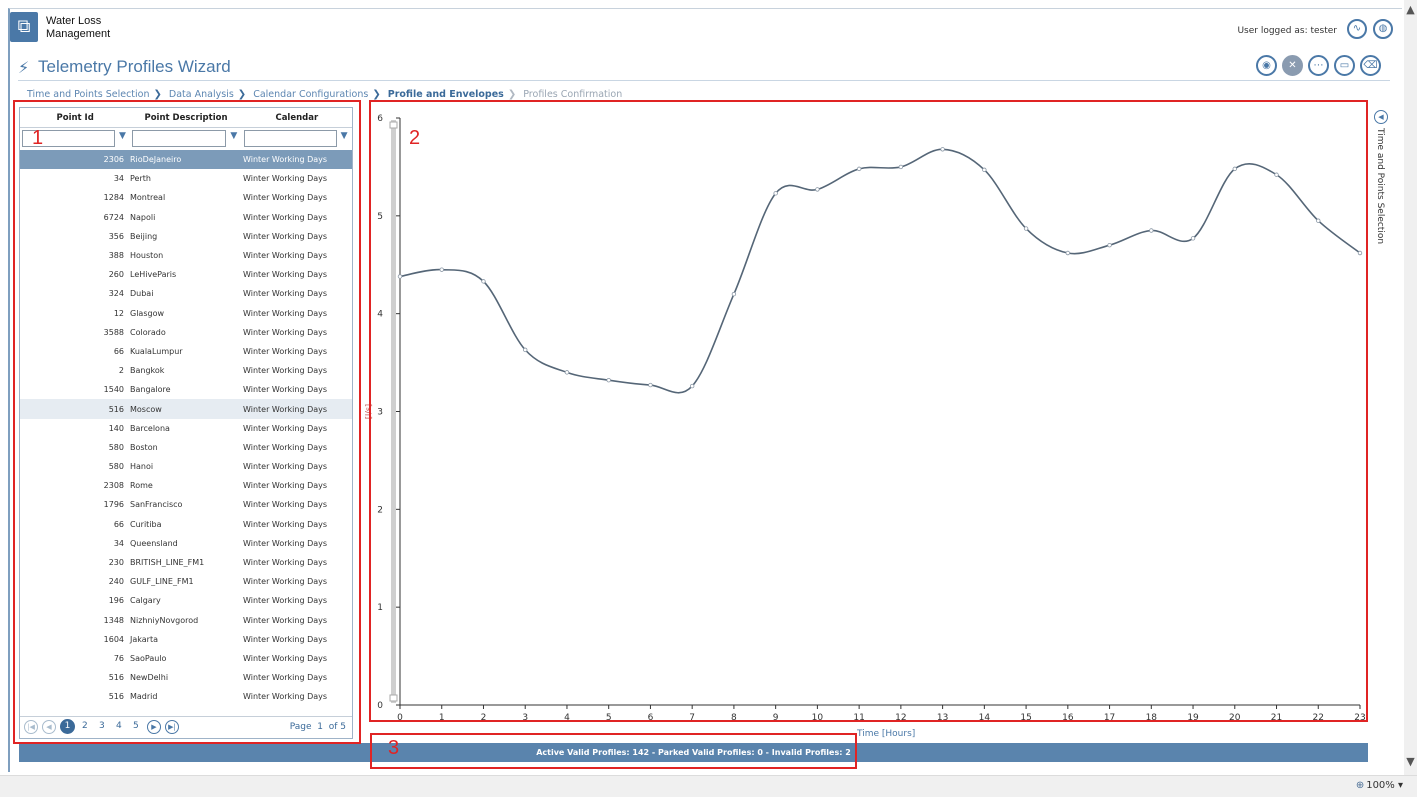  Describe the element at coordinates (74, 21) in the screenshot. I see `app-name-line1: Water Loss` at that location.